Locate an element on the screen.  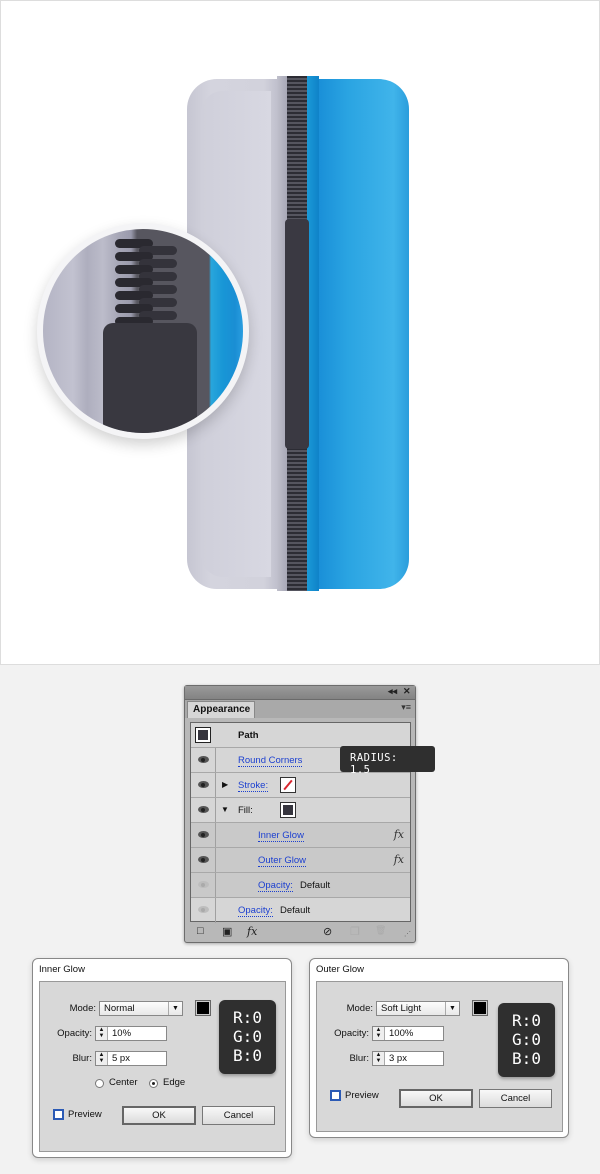
magnified-teeth is located at coordinates (149, 284).